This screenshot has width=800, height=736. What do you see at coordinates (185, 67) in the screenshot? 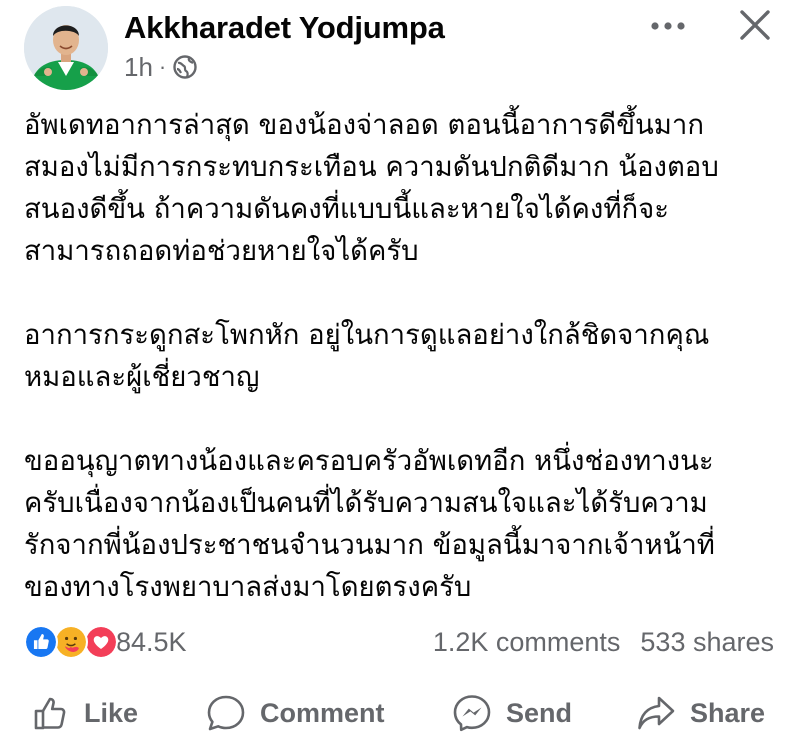
I see `globe-icon` at bounding box center [185, 67].